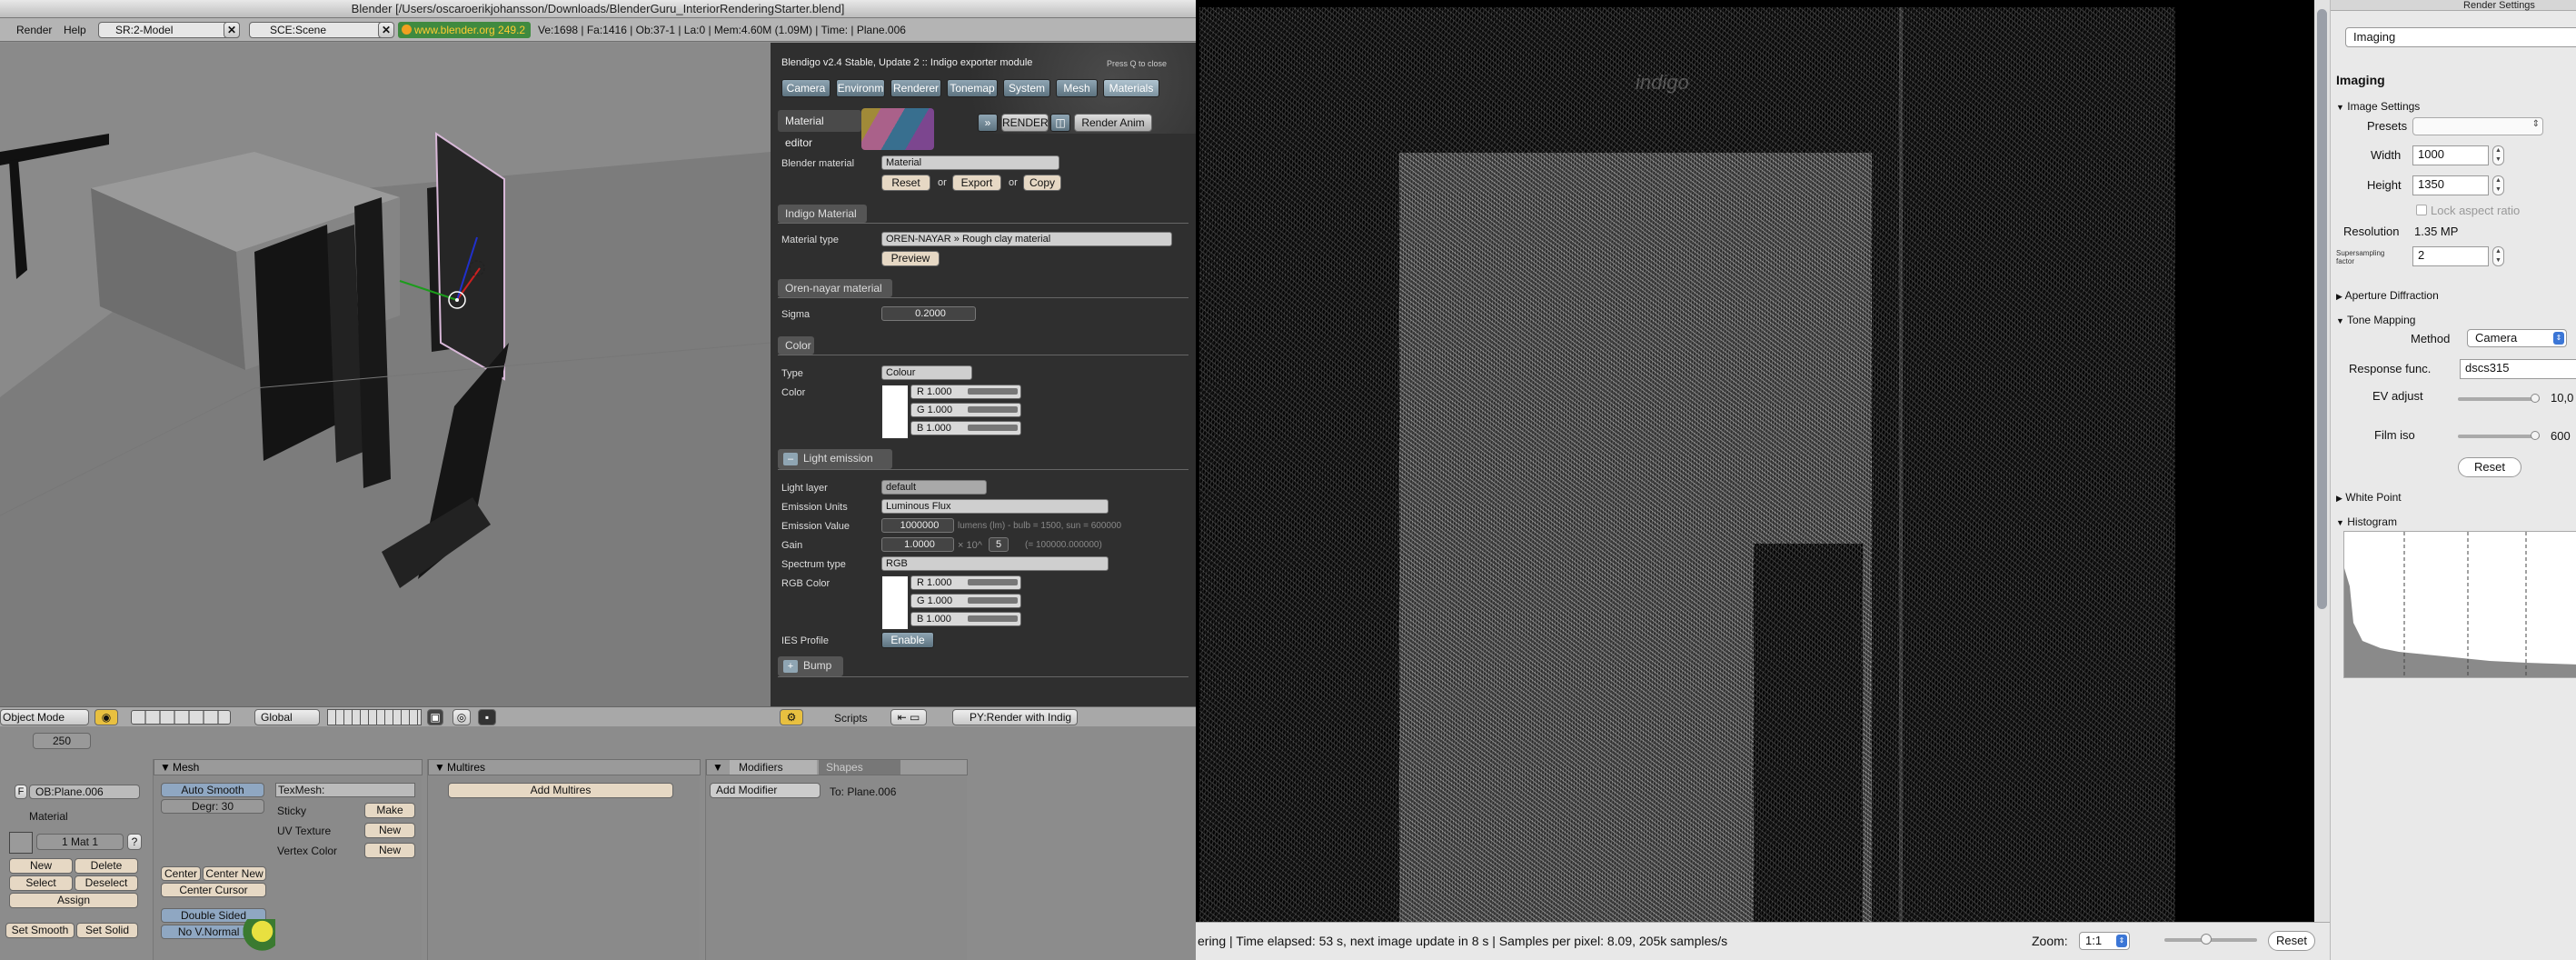 The height and width of the screenshot is (960, 2576). Describe the element at coordinates (235, 873) in the screenshot. I see `center-new-button: Center New` at that location.